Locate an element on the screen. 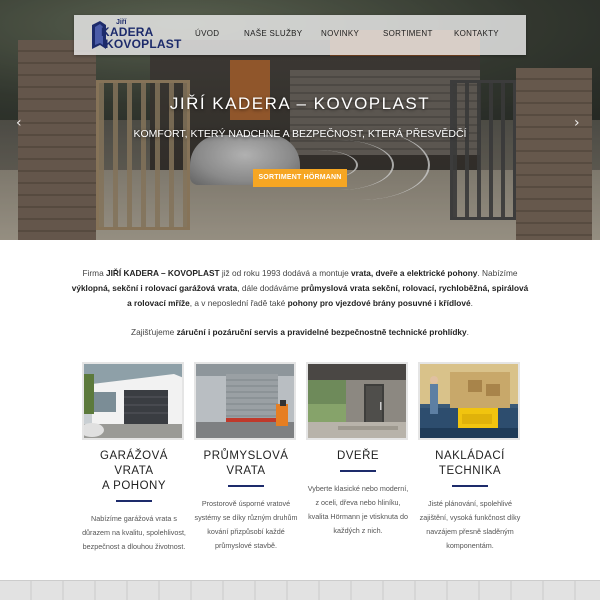  intro-text: Firma is located at coordinates (94, 273).